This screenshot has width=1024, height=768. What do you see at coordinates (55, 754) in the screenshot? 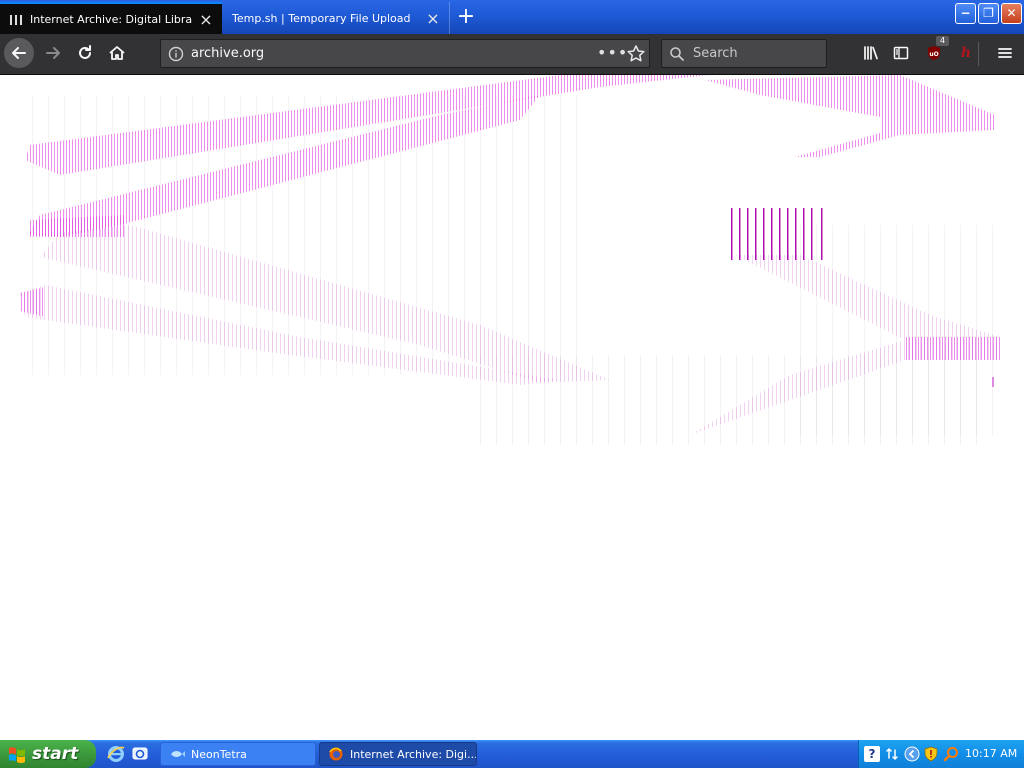
I see `start-label: start` at bounding box center [55, 754].